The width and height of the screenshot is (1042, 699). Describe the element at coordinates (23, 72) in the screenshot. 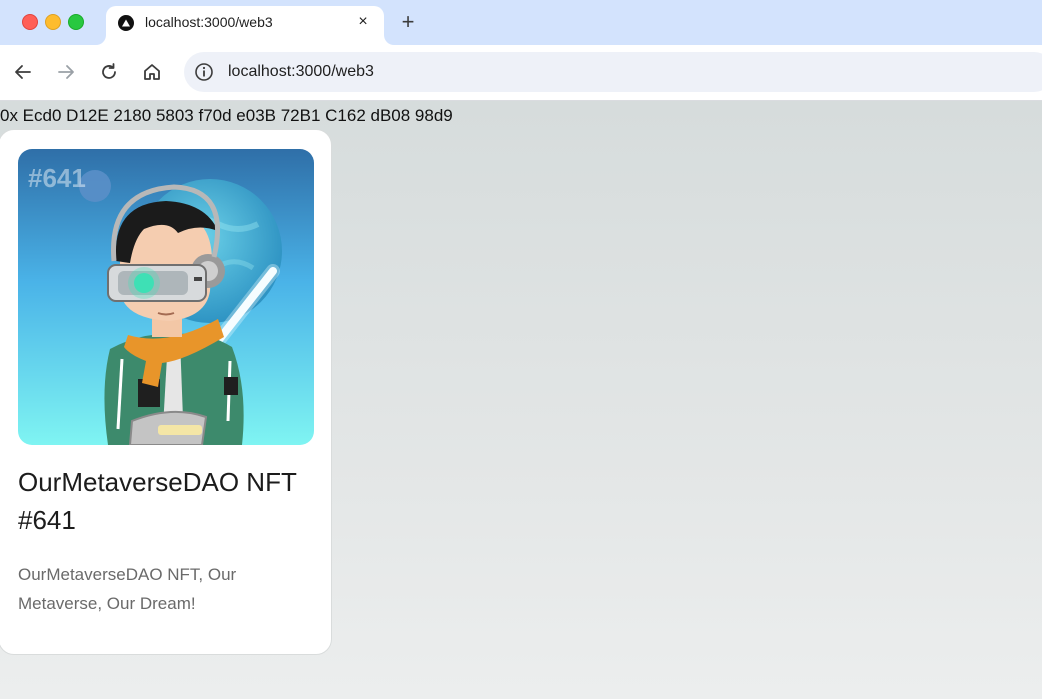

I see `back-arrow-icon` at that location.